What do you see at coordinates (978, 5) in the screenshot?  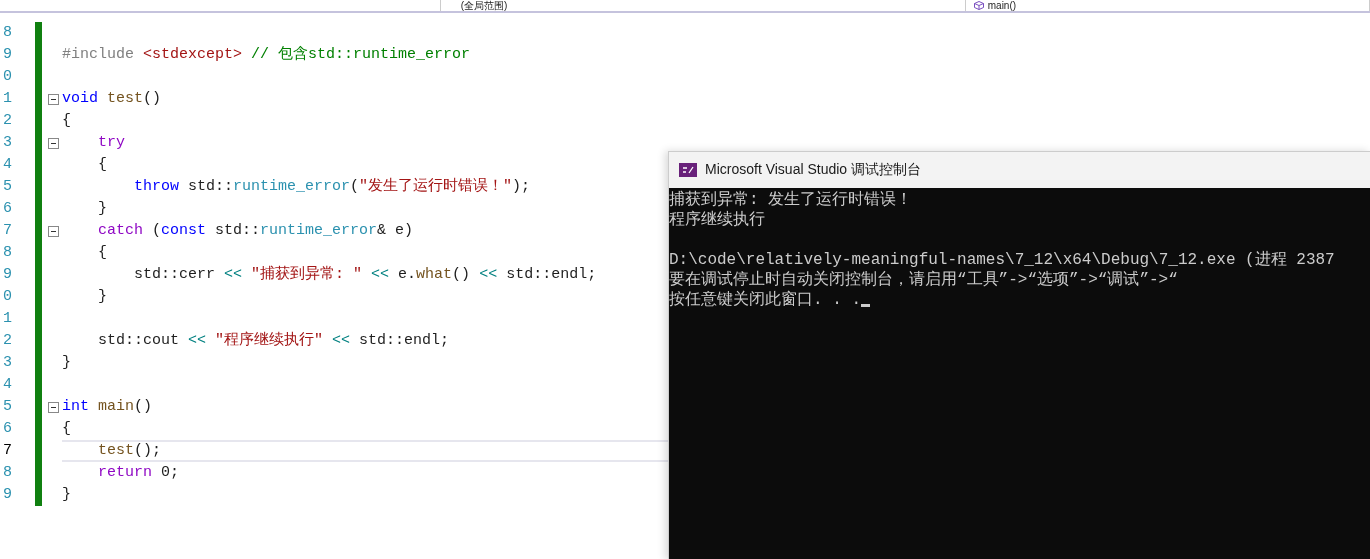 I see `cube-icon` at bounding box center [978, 5].